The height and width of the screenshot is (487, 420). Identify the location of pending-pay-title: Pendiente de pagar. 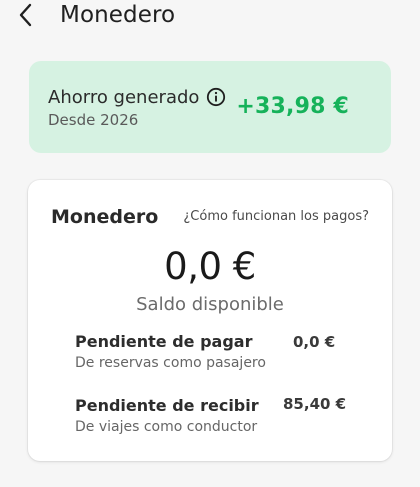
(164, 341).